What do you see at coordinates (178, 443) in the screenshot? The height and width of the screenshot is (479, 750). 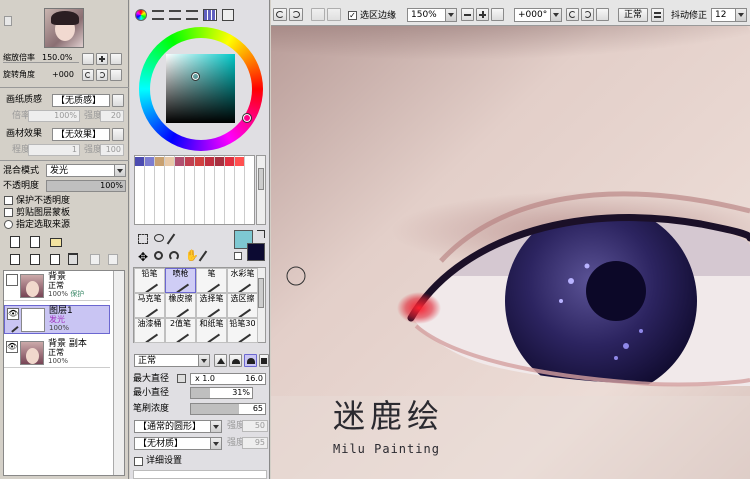 I see `brush-texture-dropdown: 【无材质】` at bounding box center [178, 443].